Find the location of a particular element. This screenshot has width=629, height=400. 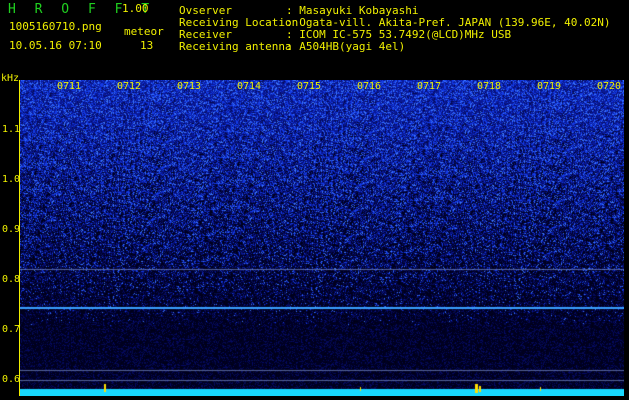

location-label: Receiving Location is located at coordinates (239, 22).